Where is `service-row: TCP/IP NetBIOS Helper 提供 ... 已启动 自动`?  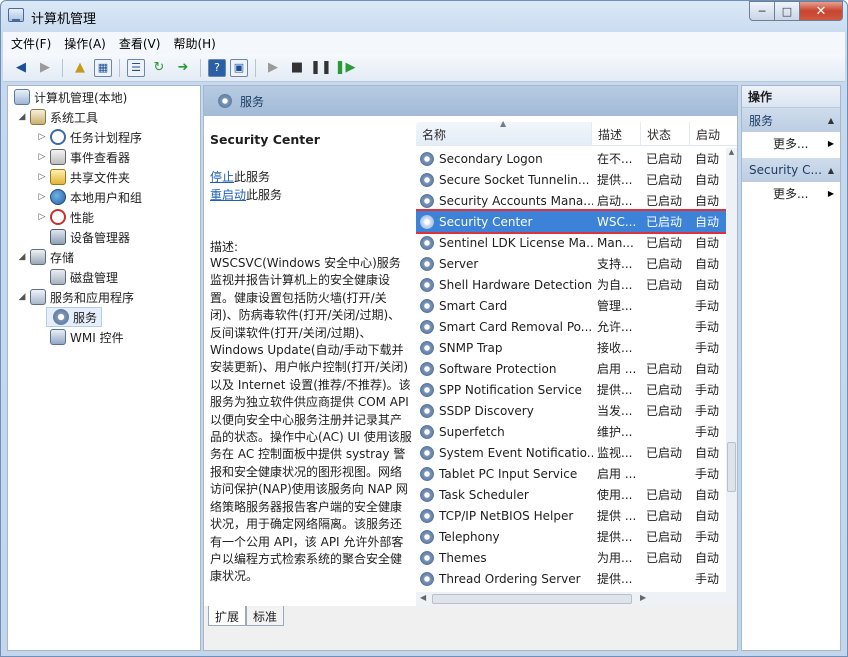
service-row: TCP/IP NetBIOS Helper 提供 ... 已启动 自动 is located at coordinates (571, 515).